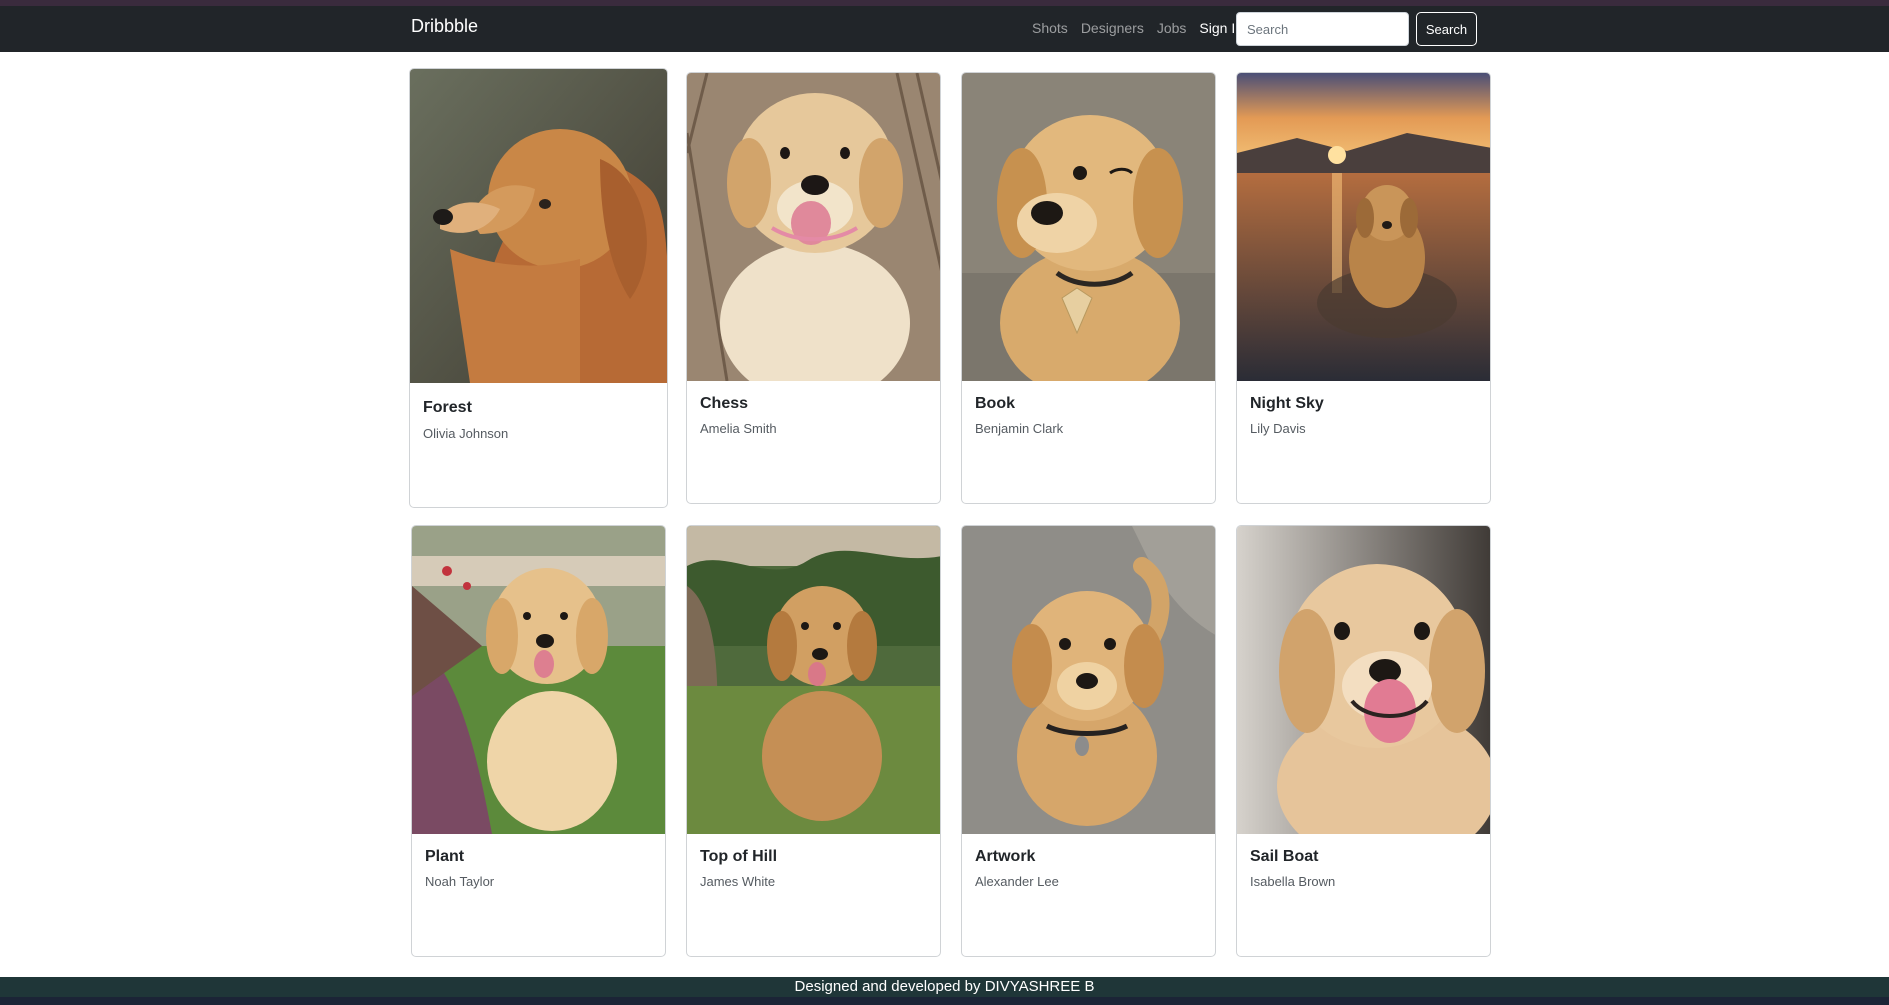 The height and width of the screenshot is (1005, 1889). I want to click on dog-portrait-image, so click(538, 226).